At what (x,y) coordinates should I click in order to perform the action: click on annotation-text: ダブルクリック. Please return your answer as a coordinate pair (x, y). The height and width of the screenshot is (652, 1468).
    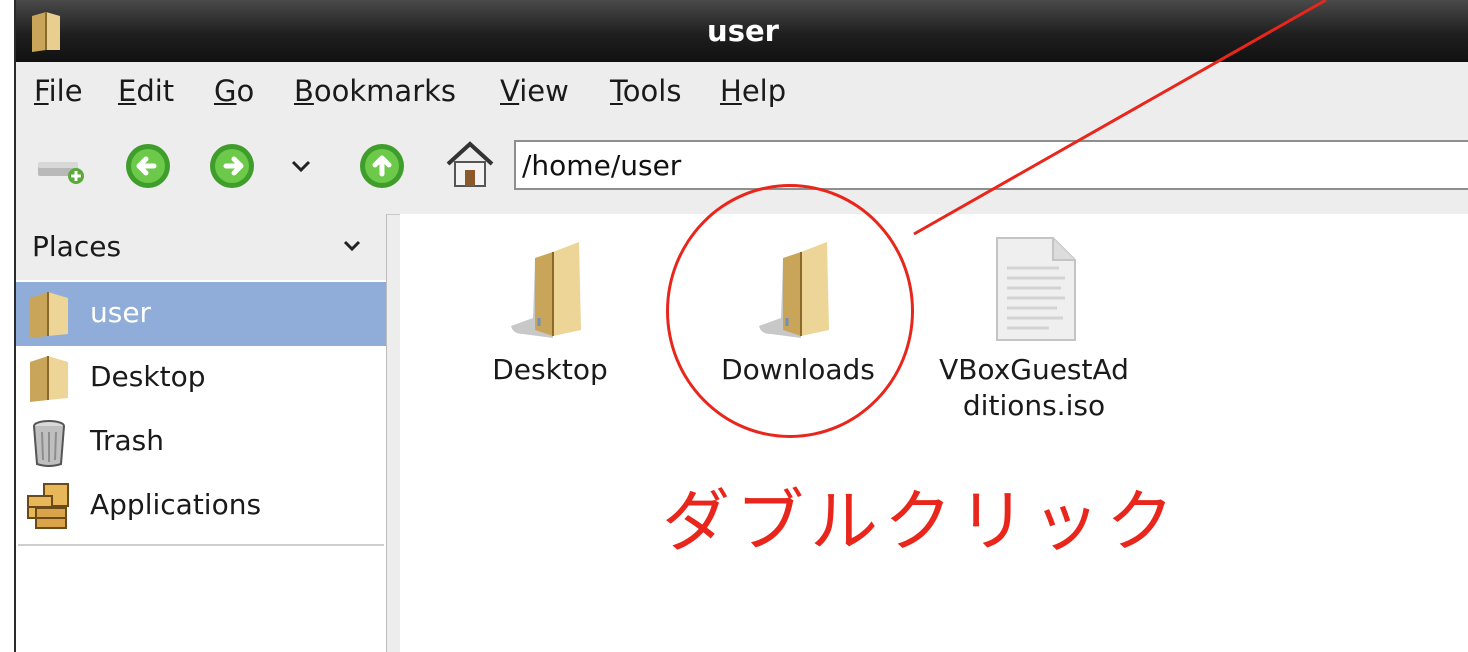
    Looking at the image, I should click on (921, 522).